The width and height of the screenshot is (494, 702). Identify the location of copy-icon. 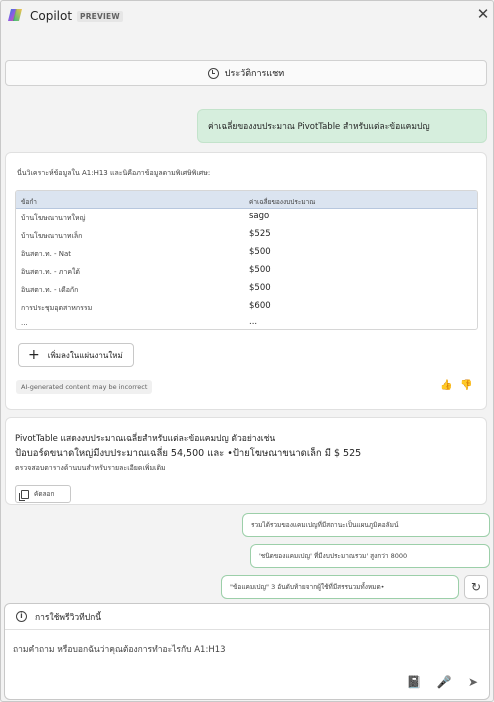
(24, 495).